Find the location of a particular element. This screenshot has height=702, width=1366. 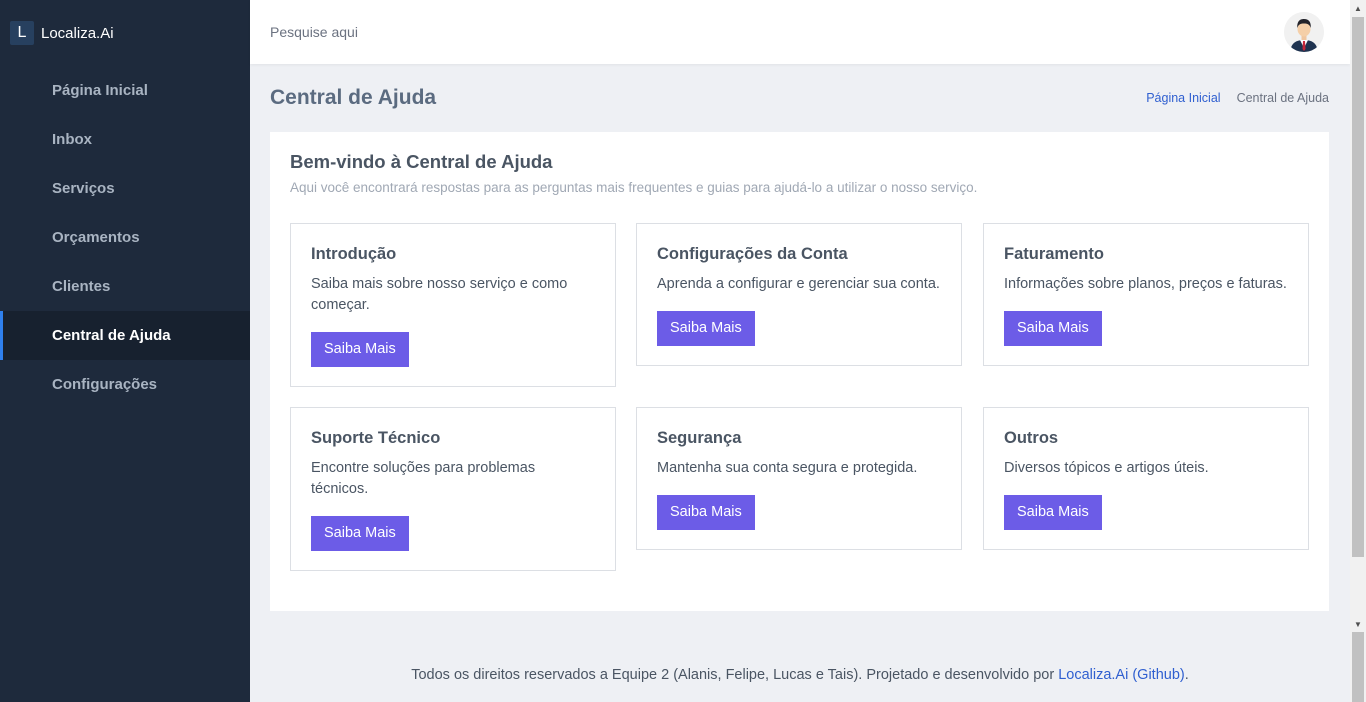

scroll-up-arrow-icon: ▲ is located at coordinates (1358, 8).